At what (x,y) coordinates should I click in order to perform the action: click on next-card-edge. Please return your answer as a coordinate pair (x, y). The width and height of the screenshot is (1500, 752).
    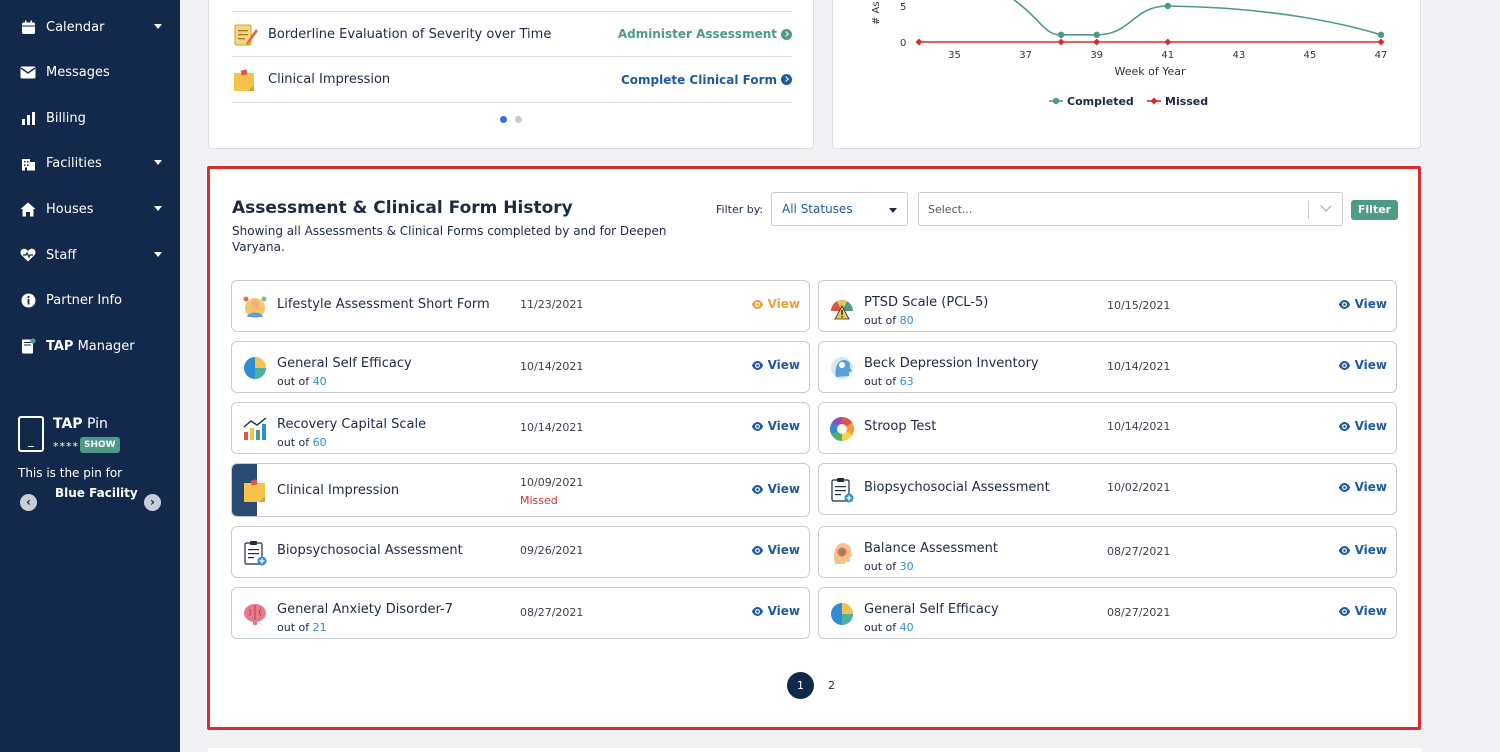
    Looking at the image, I should click on (815, 750).